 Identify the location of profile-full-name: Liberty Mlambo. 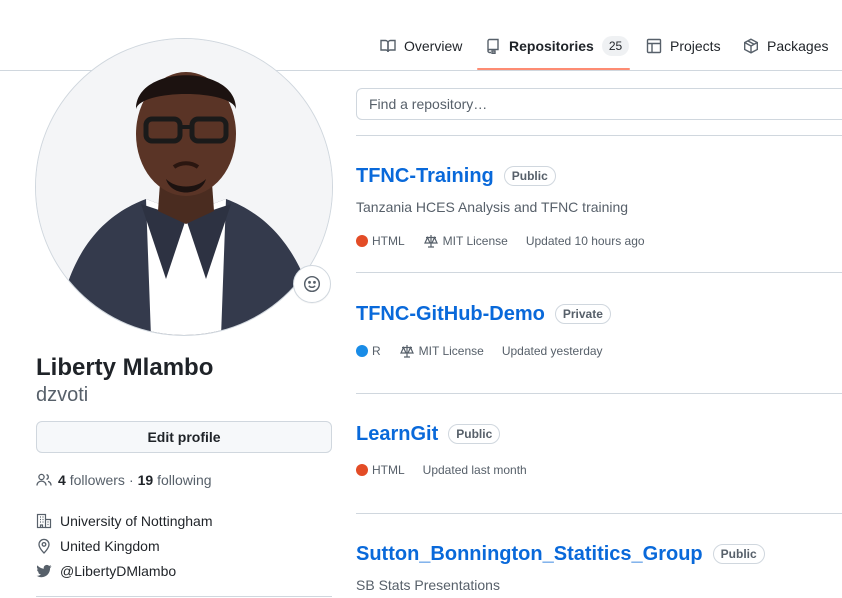
(125, 367).